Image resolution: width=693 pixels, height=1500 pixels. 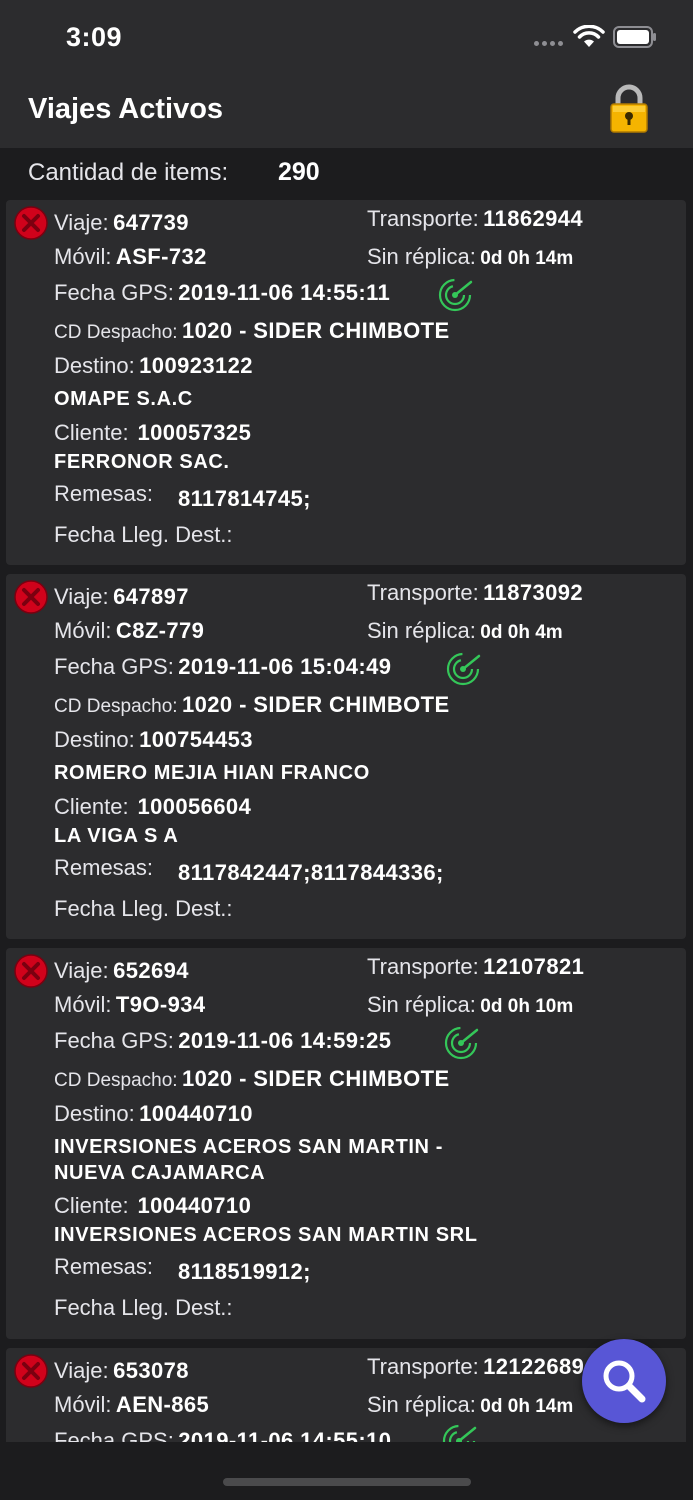 I want to click on movil-value: T9O-934, so click(x=160, y=1004).